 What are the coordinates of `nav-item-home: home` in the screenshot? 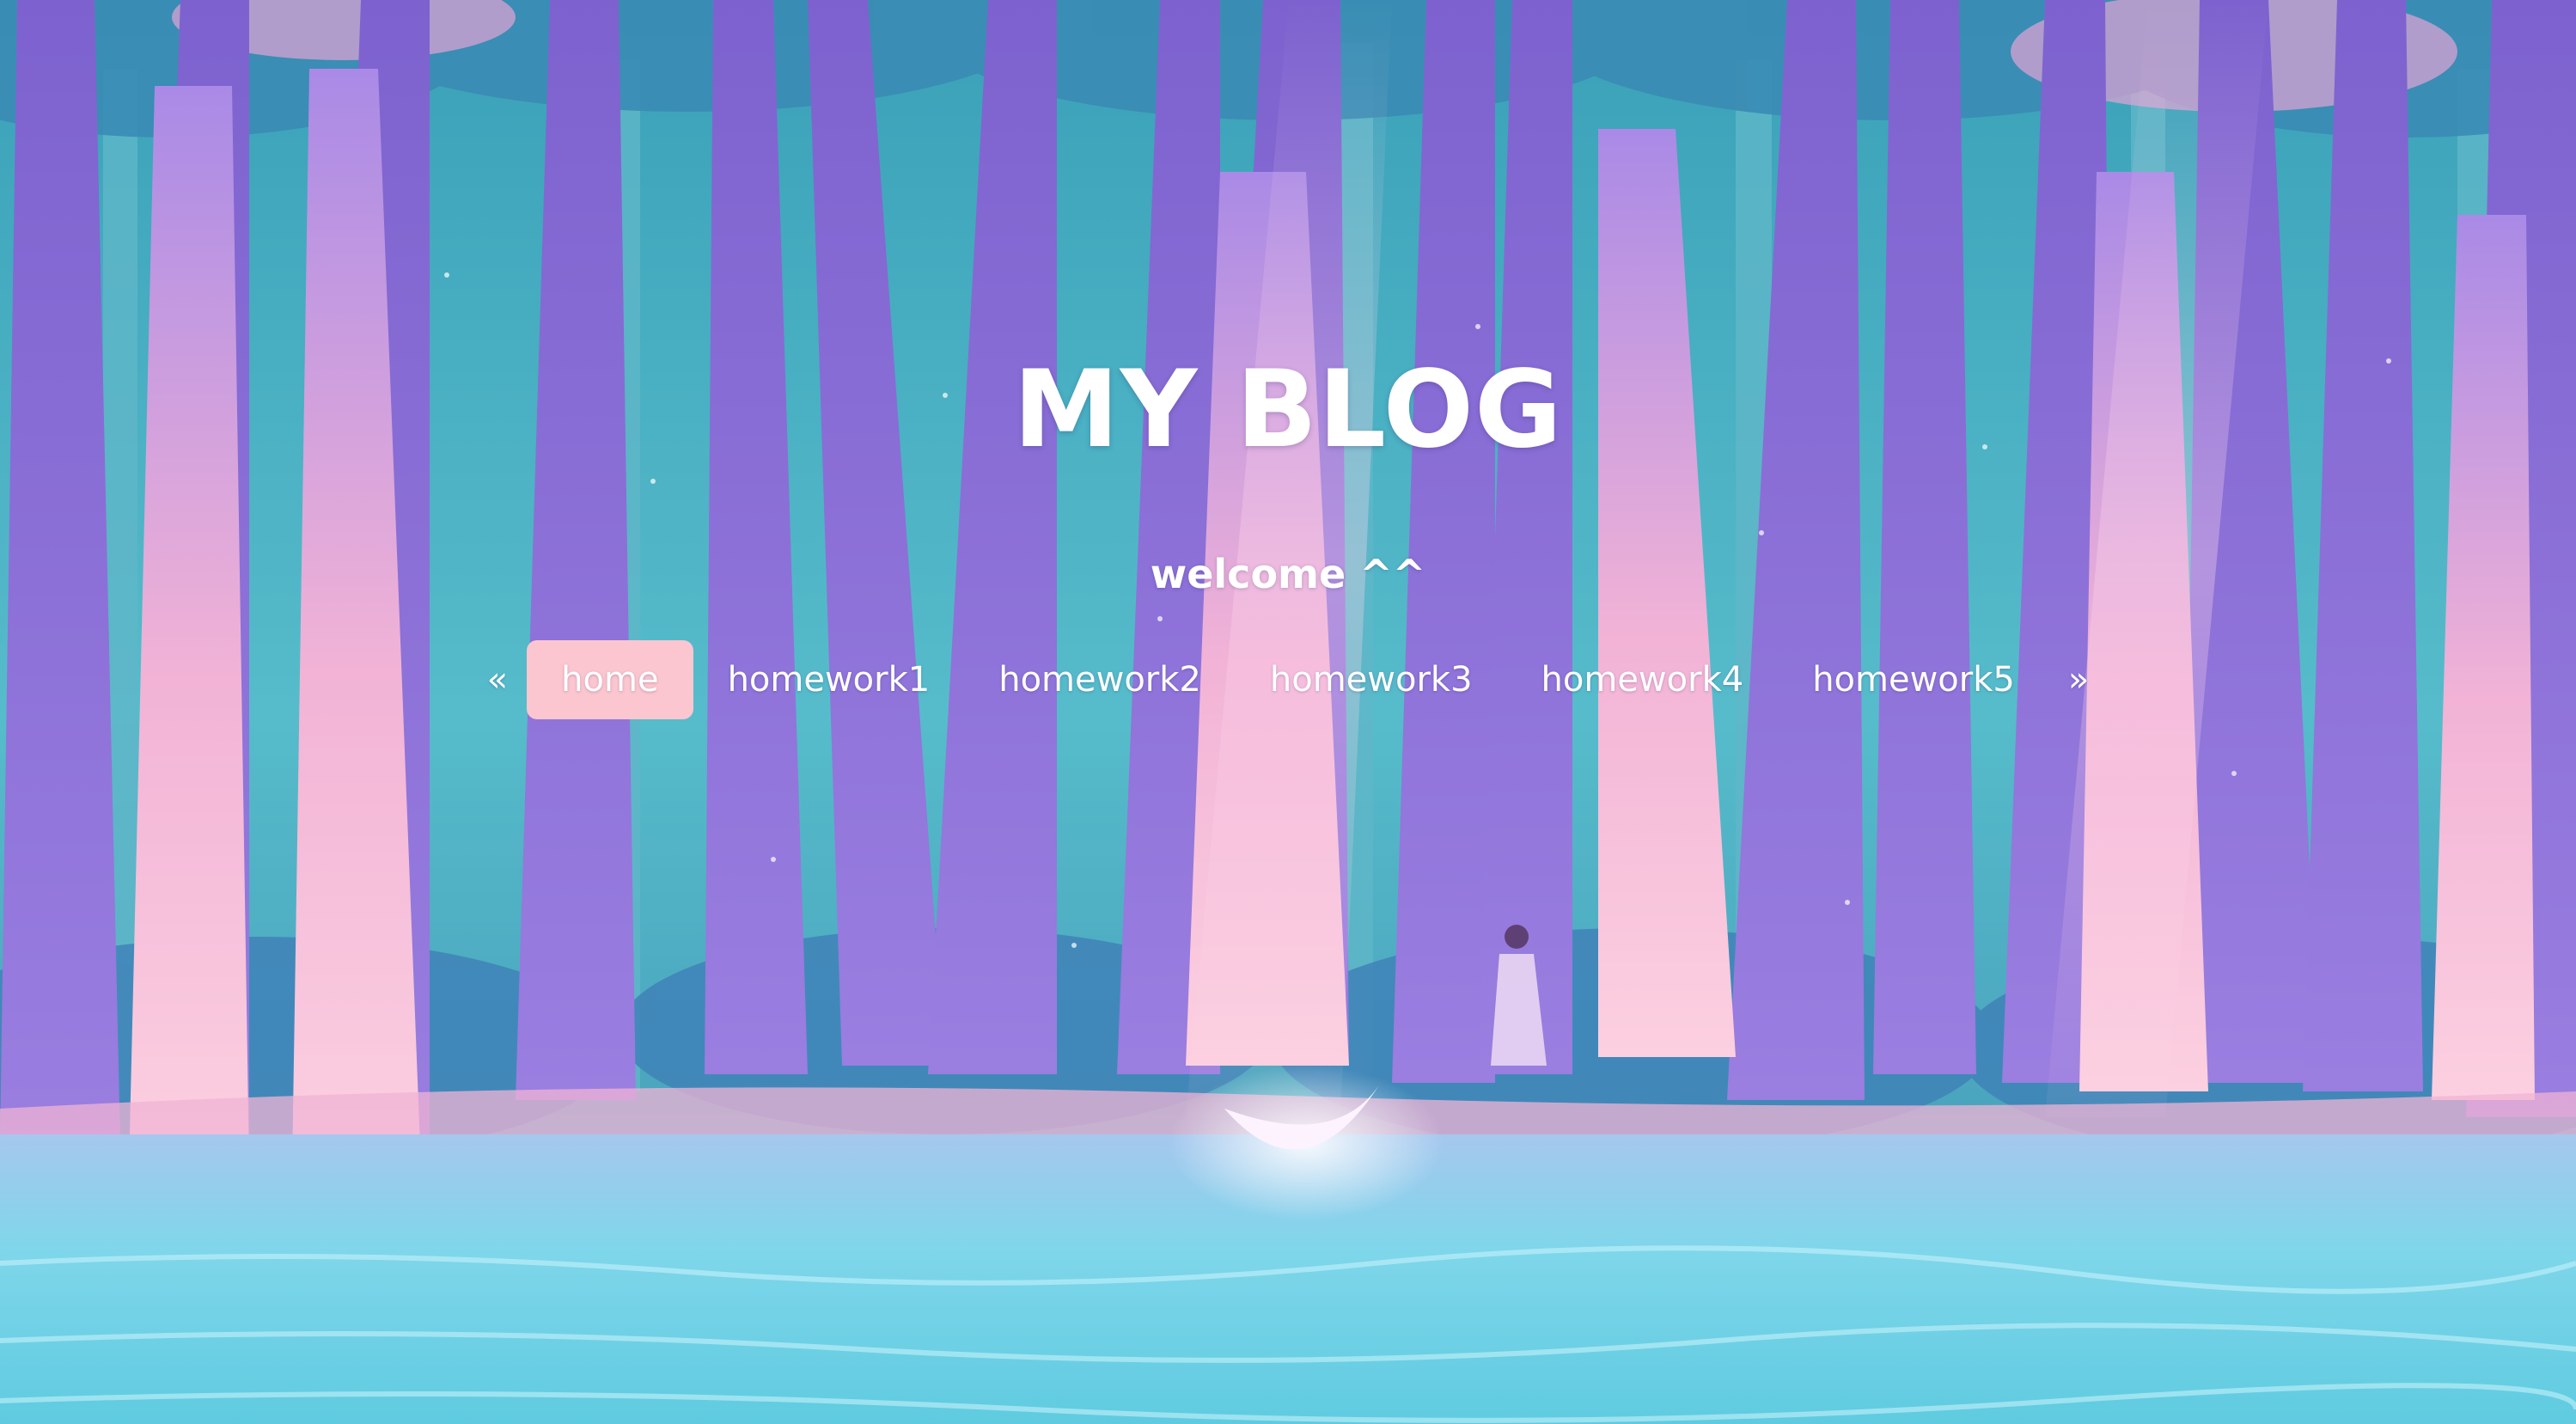 It's located at (610, 679).